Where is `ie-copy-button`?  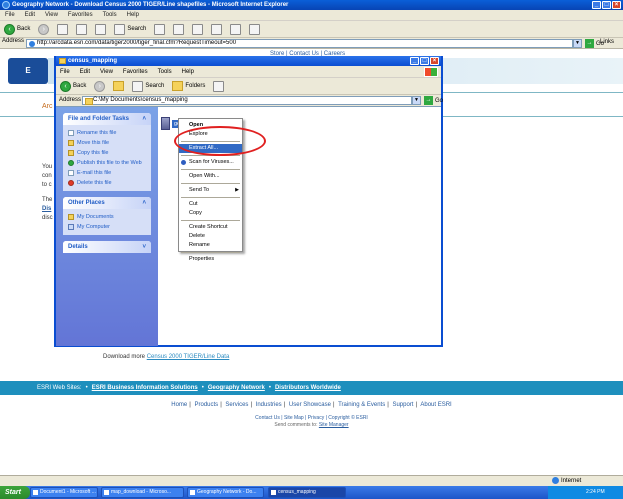 ie-copy-button is located at coordinates (254, 29).